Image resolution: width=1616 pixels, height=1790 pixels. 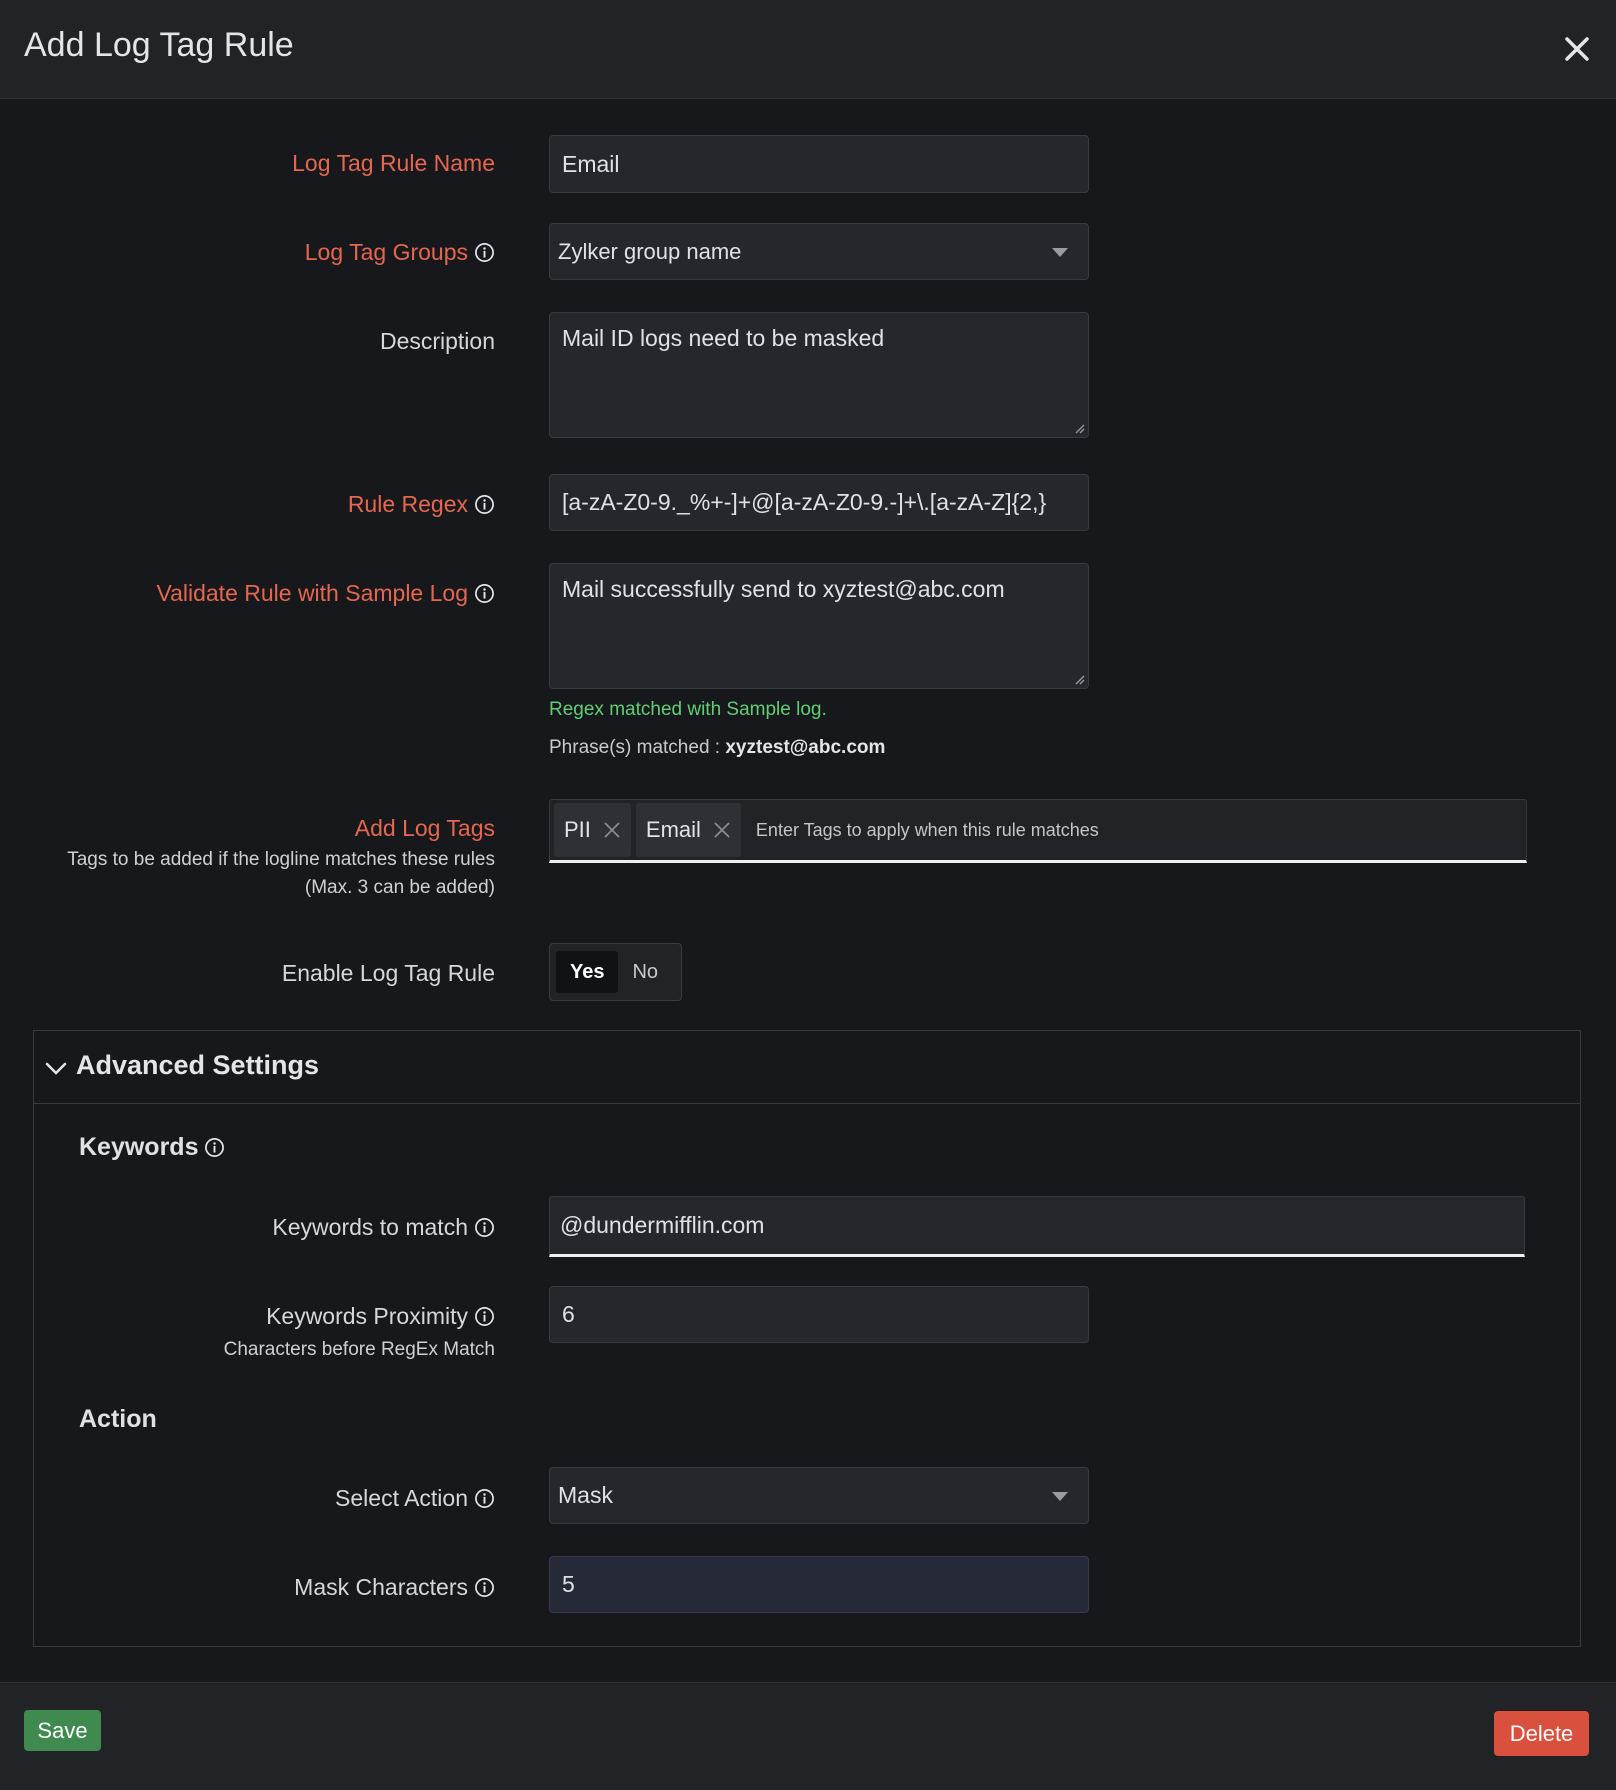 What do you see at coordinates (370, 1227) in the screenshot?
I see `keywords-label-text: Keywords to match` at bounding box center [370, 1227].